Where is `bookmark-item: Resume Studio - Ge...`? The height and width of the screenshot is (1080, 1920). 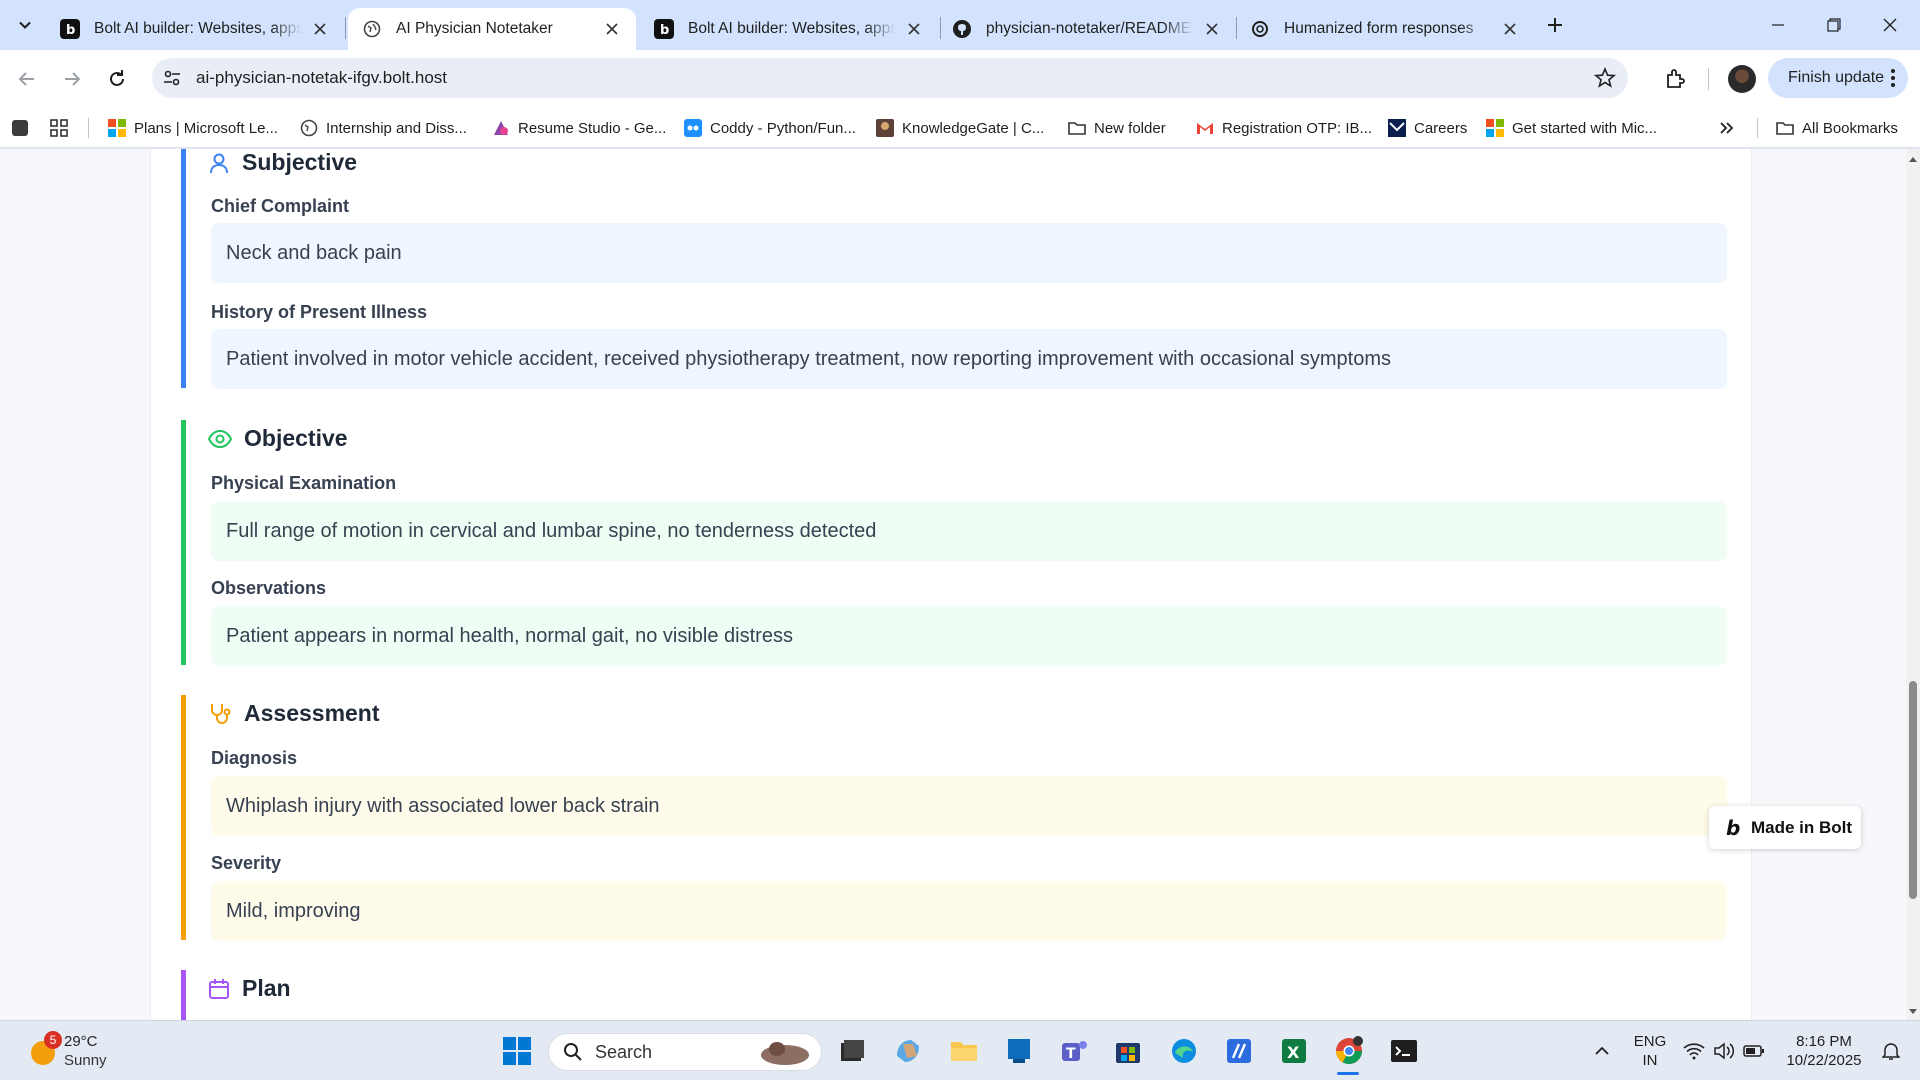
bookmark-item: Resume Studio - Ge... is located at coordinates (579, 128).